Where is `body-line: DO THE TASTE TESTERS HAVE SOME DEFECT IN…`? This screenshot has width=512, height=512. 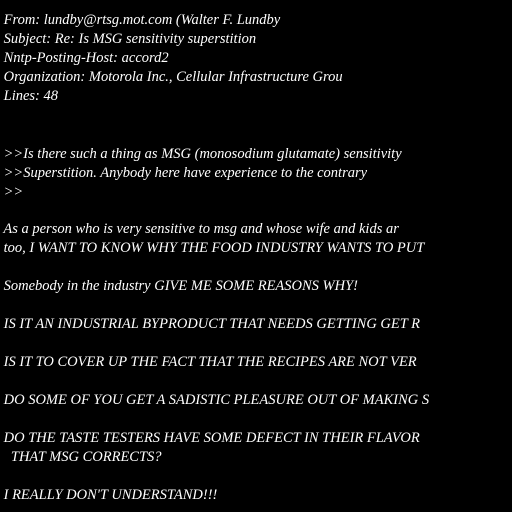
body-line: DO THE TASTE TESTERS HAVE SOME DEFECT IN… is located at coordinates (210, 438).